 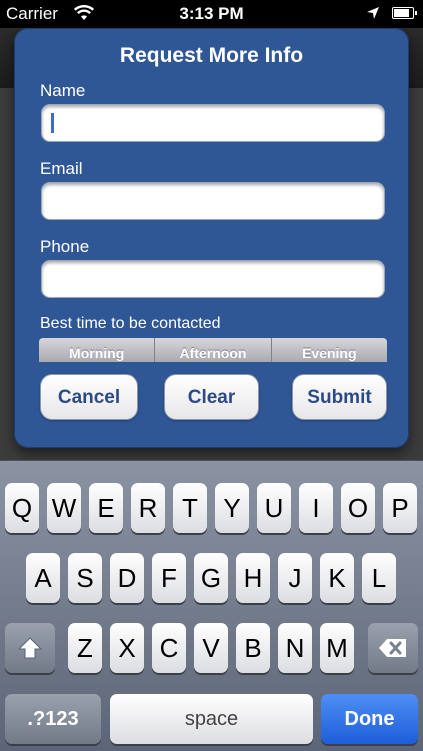 I want to click on text-caret, so click(x=52, y=123).